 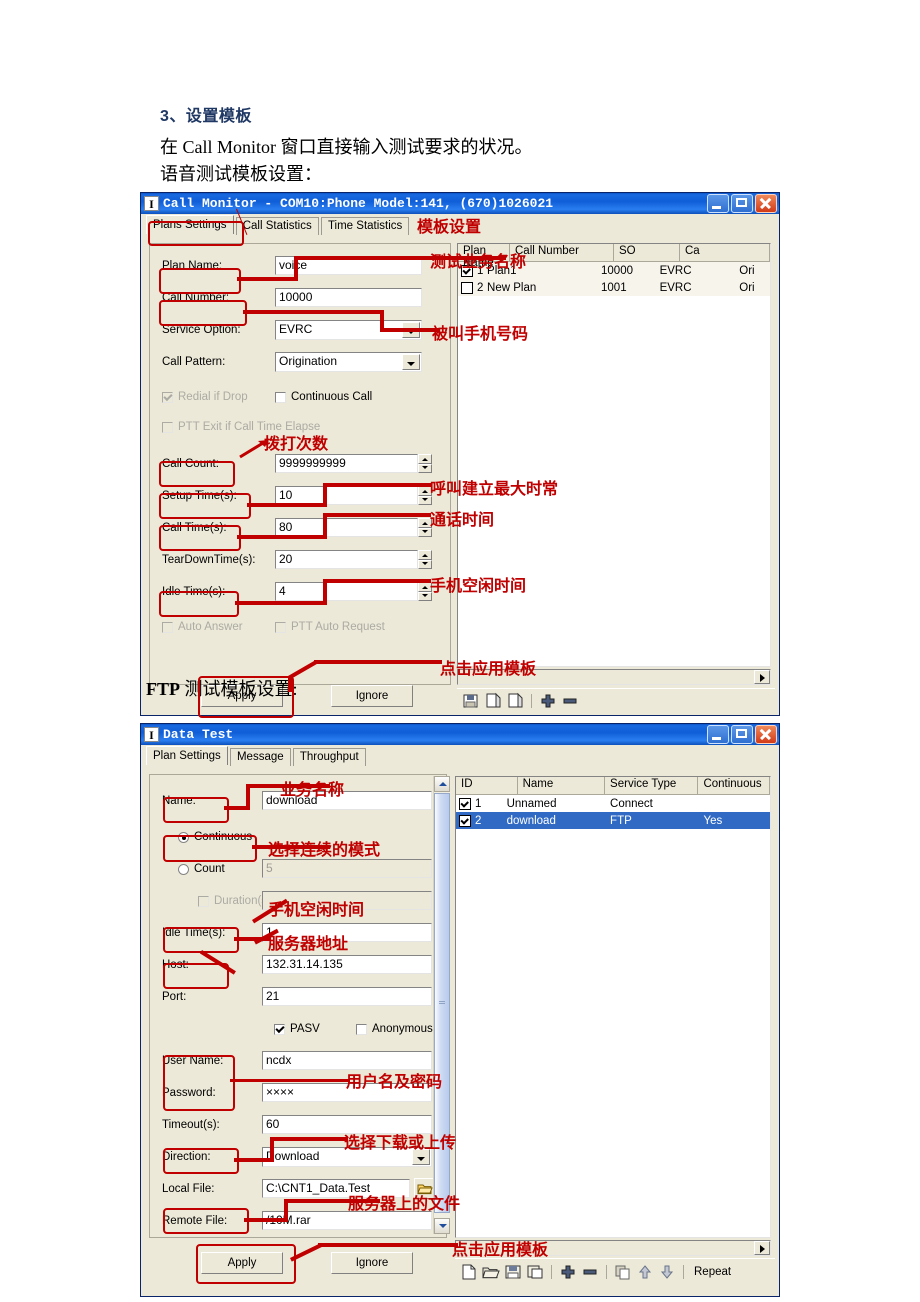 I want to click on plan-list-header: ID Name Service Type Continuous, so click(x=613, y=786).